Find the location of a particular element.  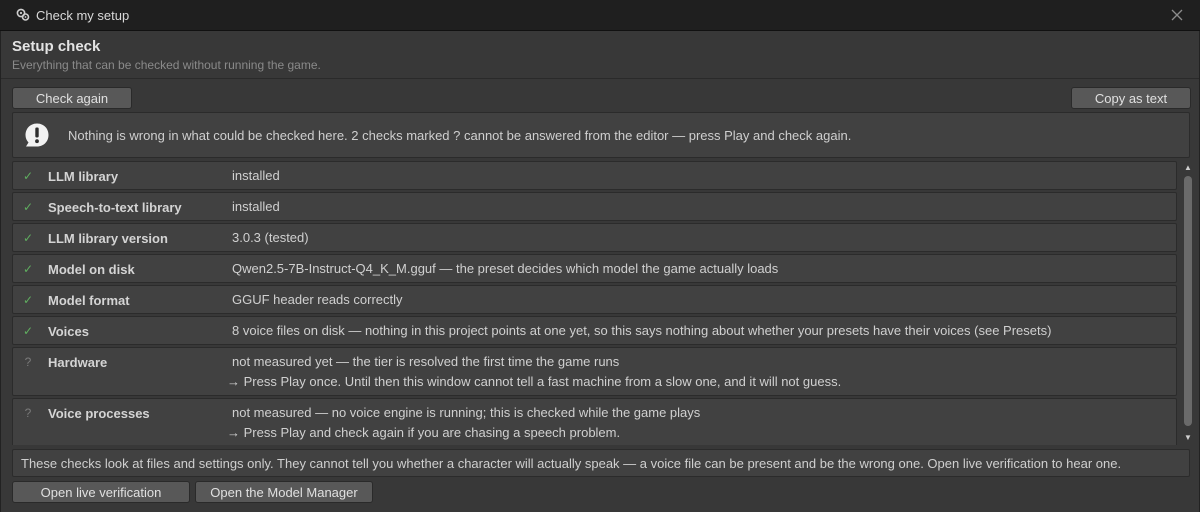

check-name: Voices is located at coordinates (68, 331).